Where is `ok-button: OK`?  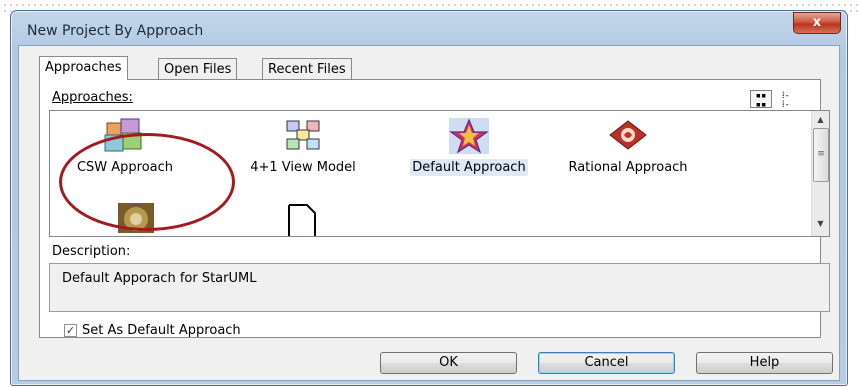
ok-button: OK is located at coordinates (448, 363).